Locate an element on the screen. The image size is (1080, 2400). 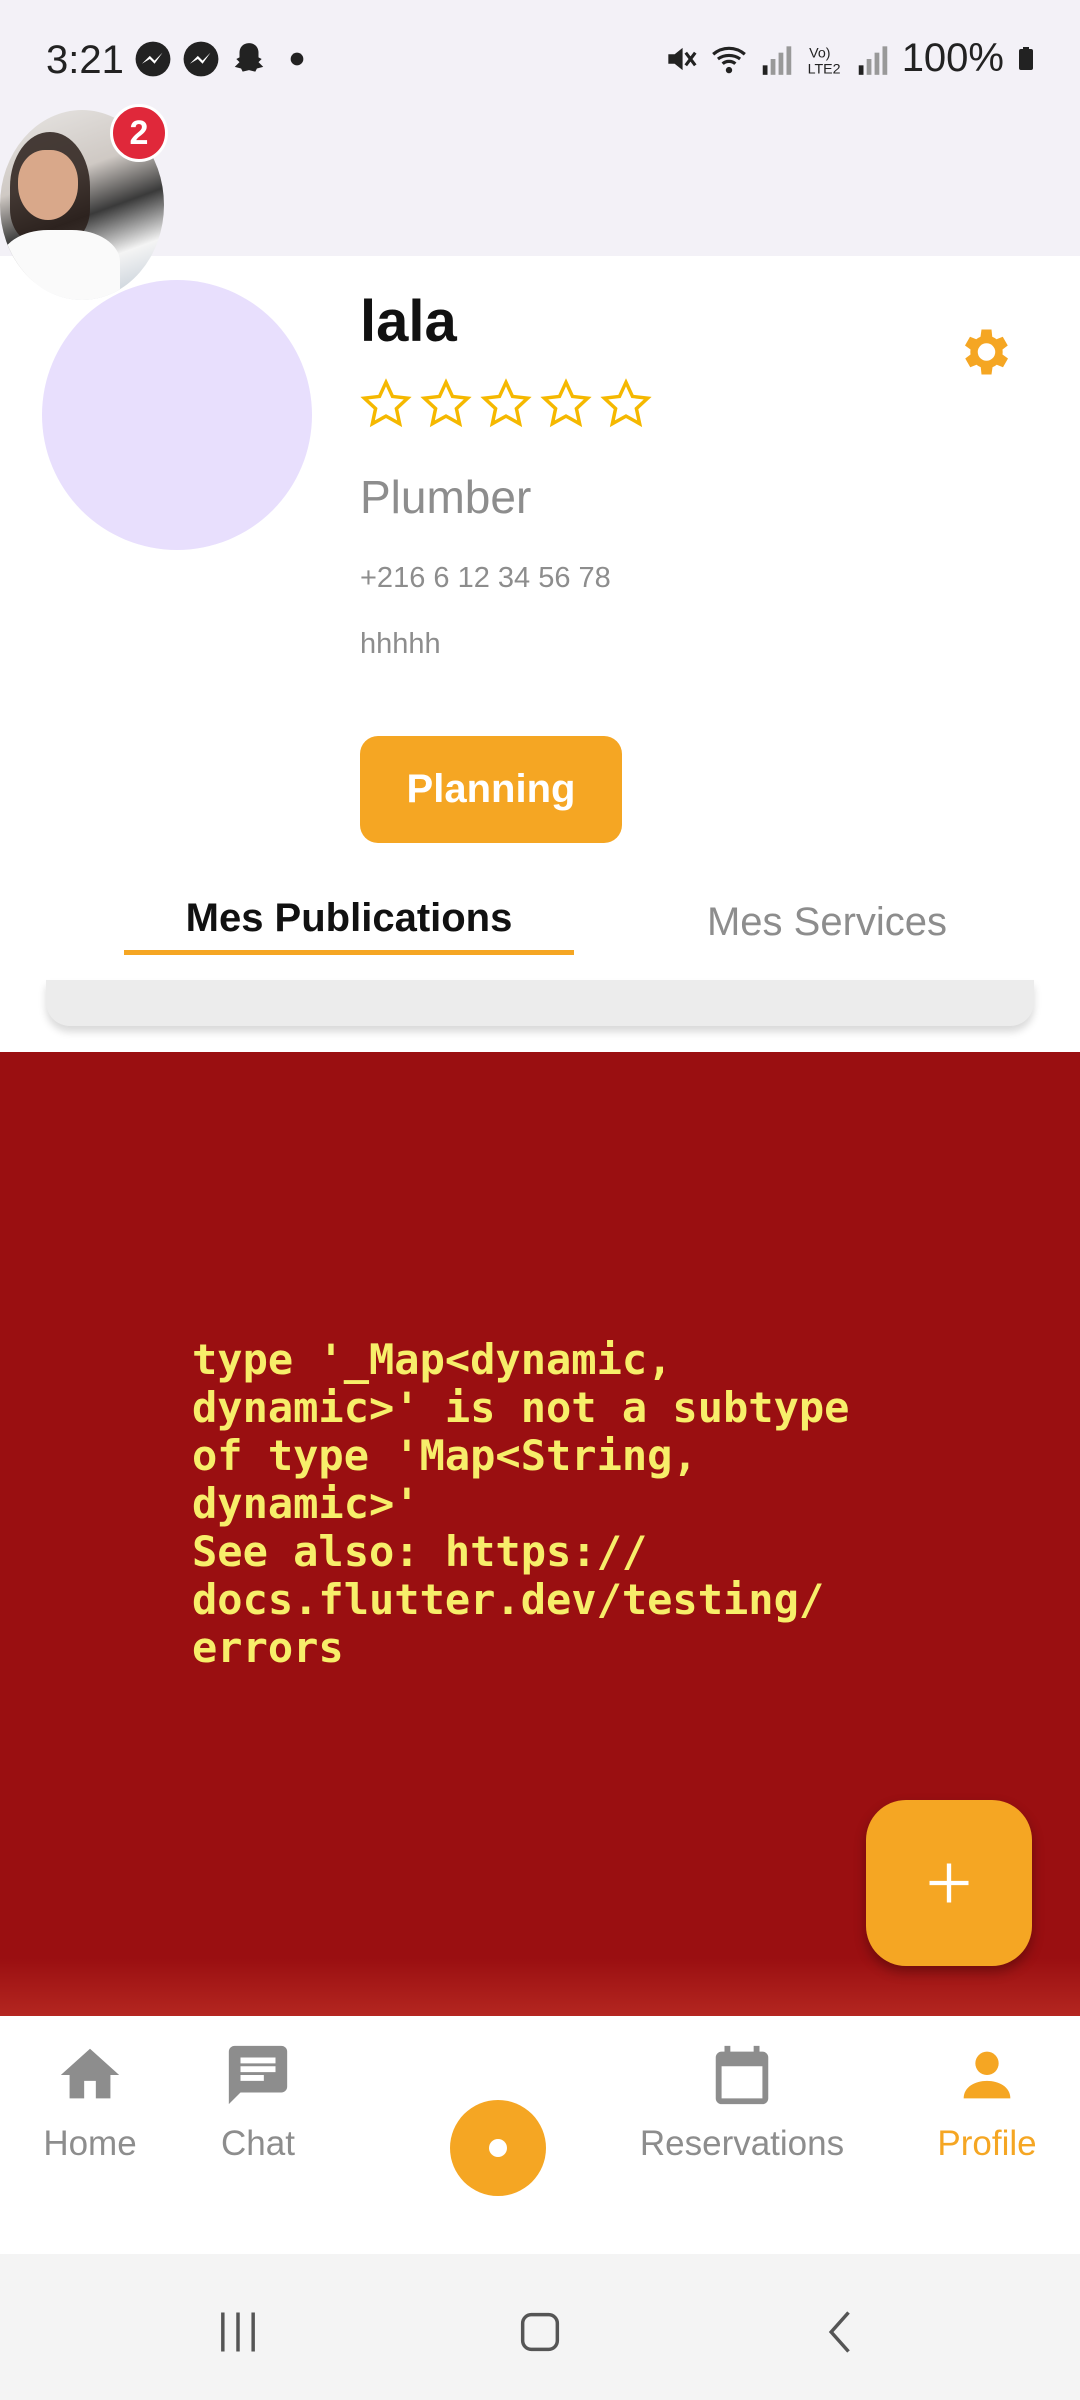
dot-icon is located at coordinates (498, 2148).